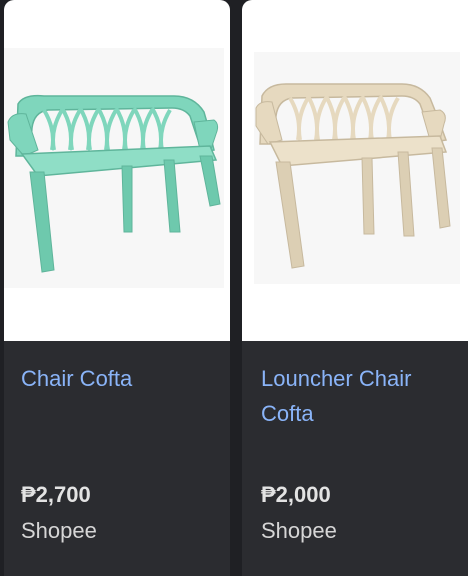  What do you see at coordinates (361, 396) in the screenshot?
I see `product-title: Louncher Chair Cofta` at bounding box center [361, 396].